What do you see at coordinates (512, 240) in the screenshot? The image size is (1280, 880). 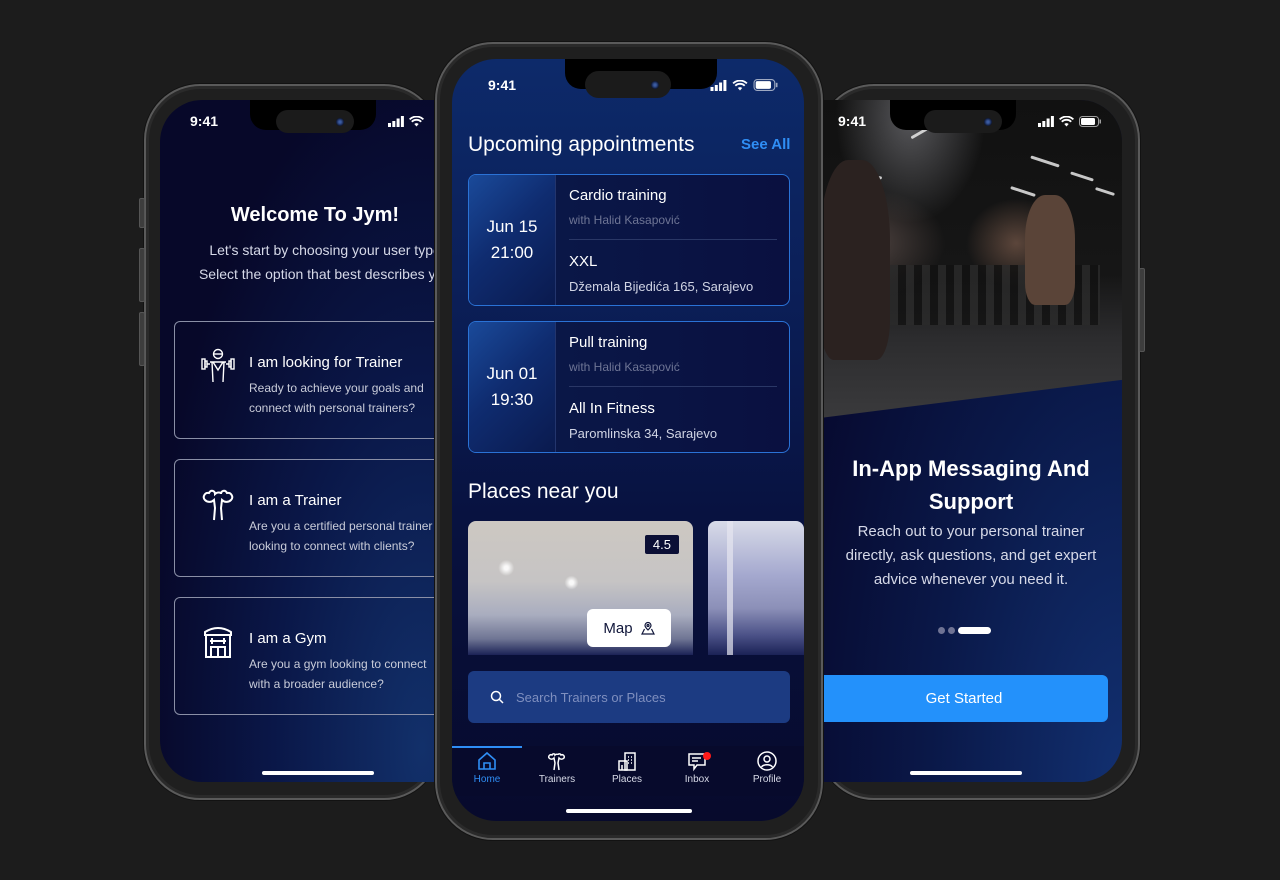 I see `appointment-date: Jun 15 21:00` at bounding box center [512, 240].